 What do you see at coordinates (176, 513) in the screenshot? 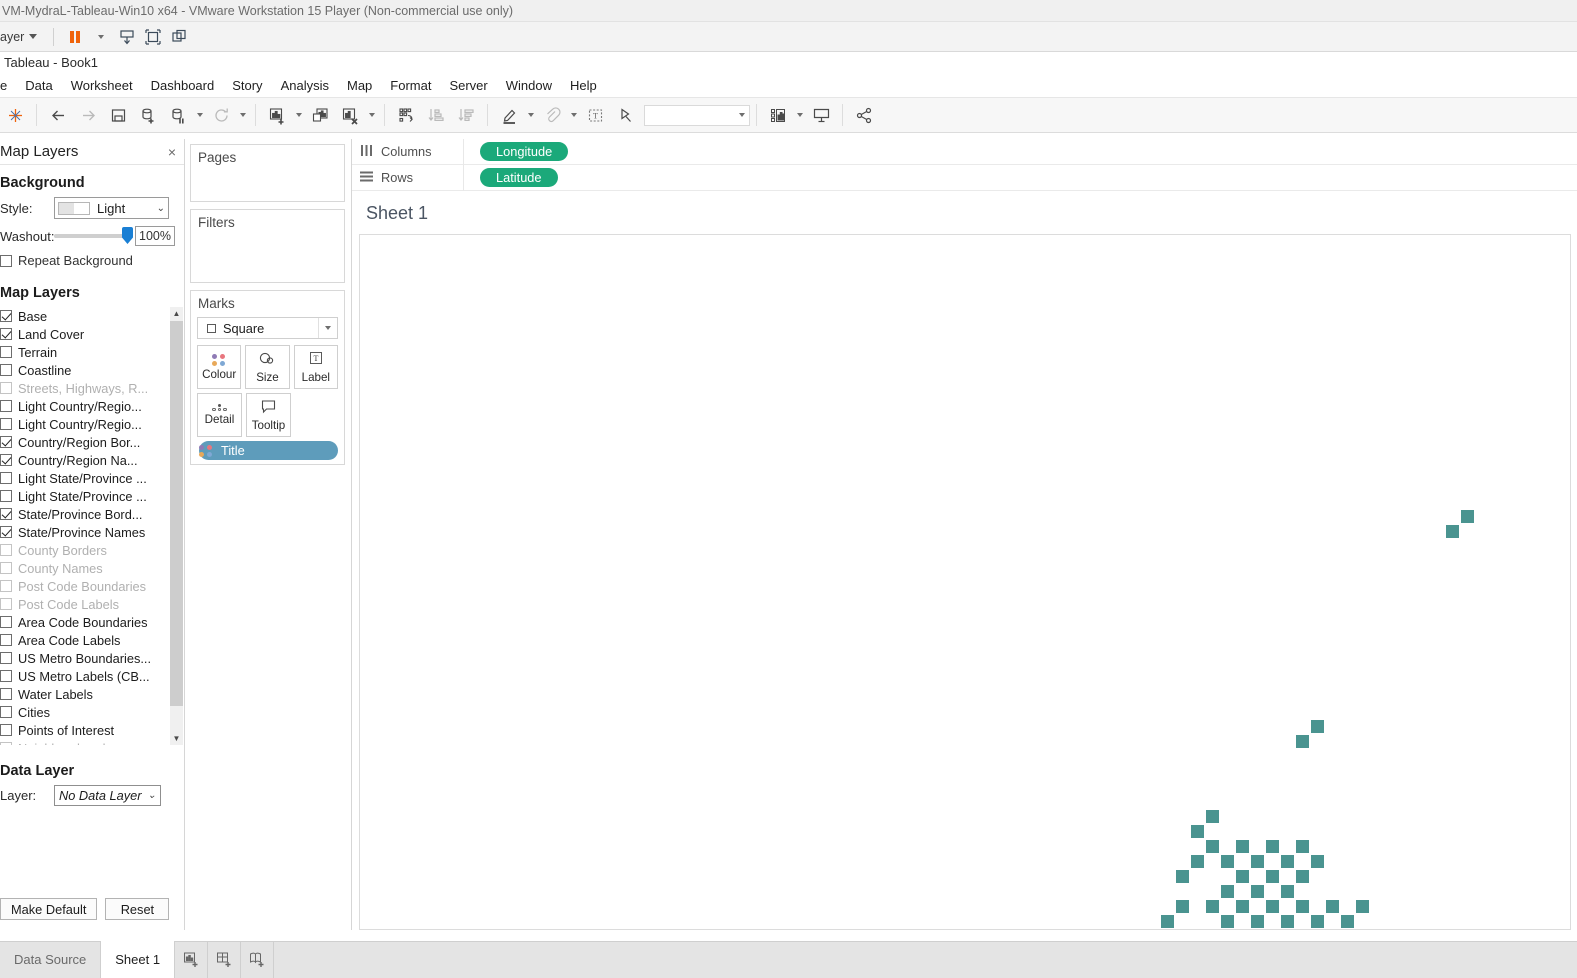
I see `scrollbar-thumb` at bounding box center [176, 513].